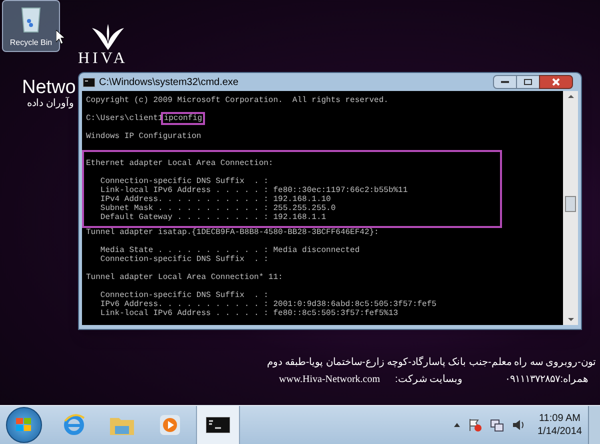  What do you see at coordinates (124, 118) in the screenshot?
I see `console-prompt: C:\Users\client1` at bounding box center [124, 118].